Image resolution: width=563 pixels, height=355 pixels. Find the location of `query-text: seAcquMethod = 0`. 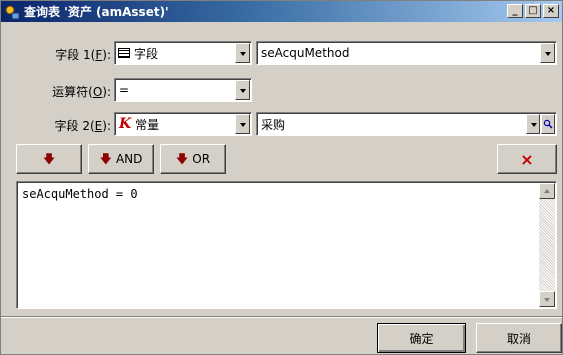

query-text: seAcquMethod = 0 is located at coordinates (80, 194).